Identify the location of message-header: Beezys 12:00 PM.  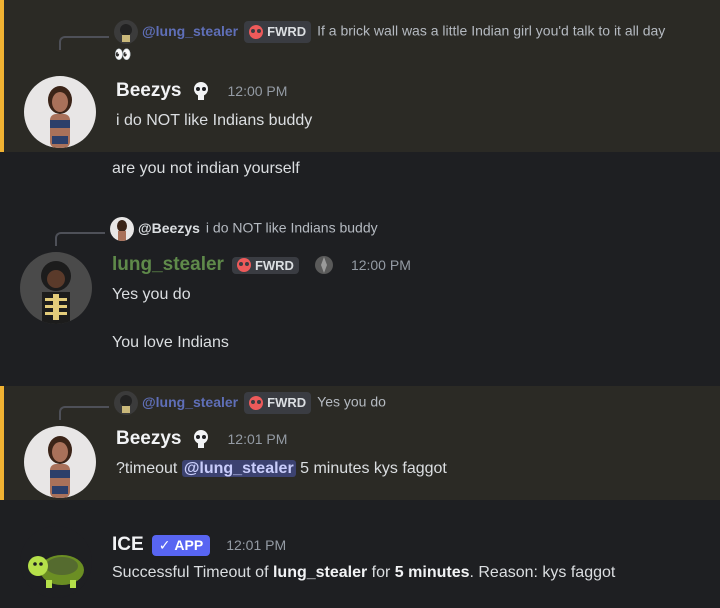
(201, 91).